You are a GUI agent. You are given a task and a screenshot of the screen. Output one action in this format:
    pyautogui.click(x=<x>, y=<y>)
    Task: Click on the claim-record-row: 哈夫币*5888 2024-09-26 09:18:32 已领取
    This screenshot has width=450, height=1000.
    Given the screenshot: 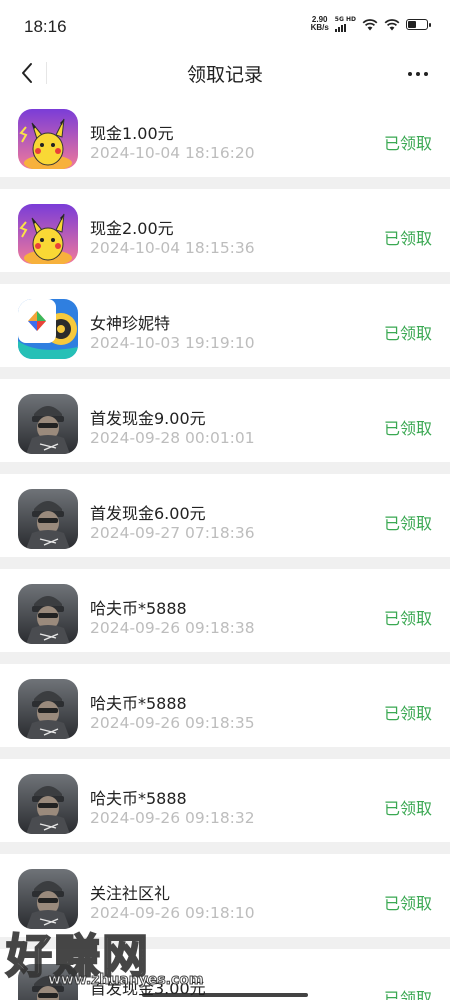 What is the action you would take?
    pyautogui.click(x=225, y=806)
    